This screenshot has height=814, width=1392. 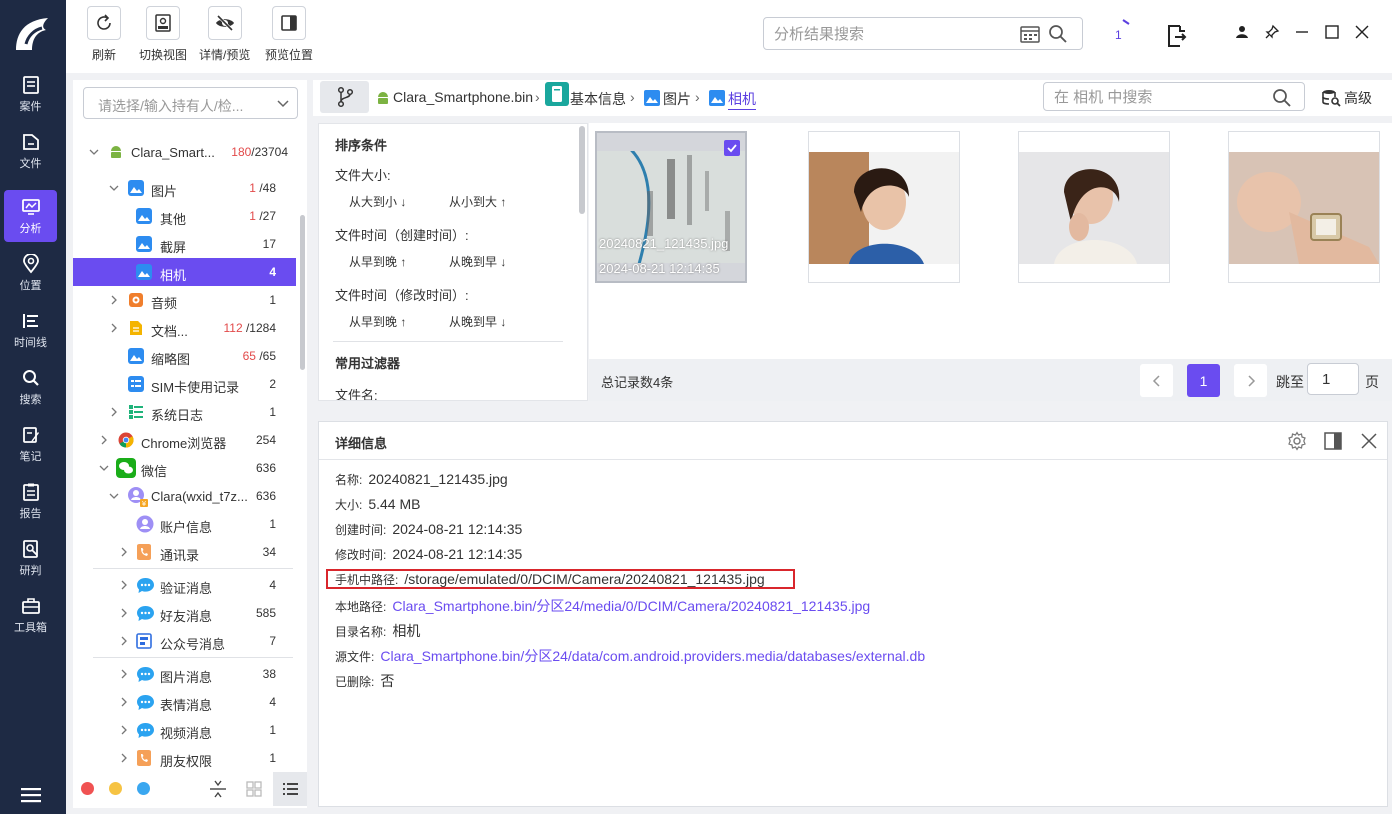 What do you see at coordinates (344, 97) in the screenshot?
I see `branch-button` at bounding box center [344, 97].